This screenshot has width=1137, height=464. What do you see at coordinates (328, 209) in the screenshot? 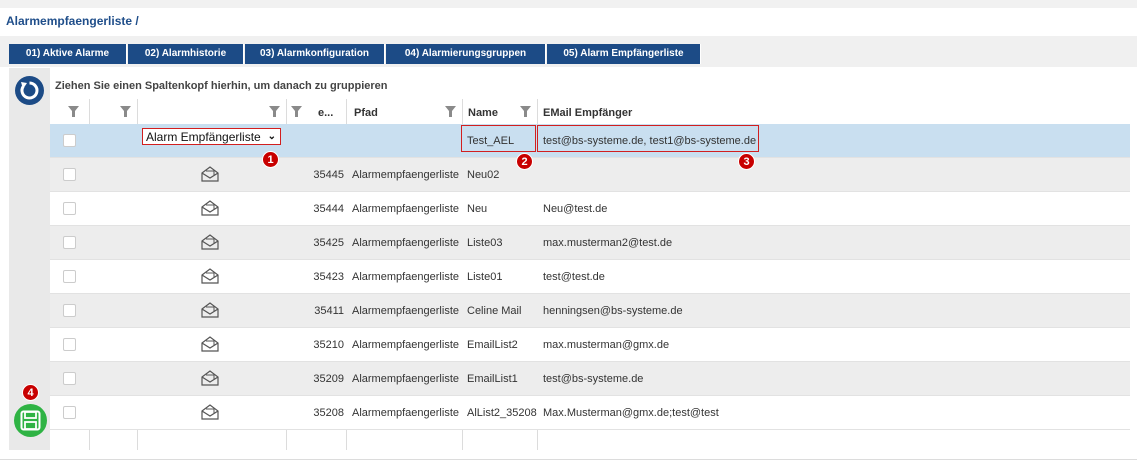
I see `row-id: 35444` at bounding box center [328, 209].